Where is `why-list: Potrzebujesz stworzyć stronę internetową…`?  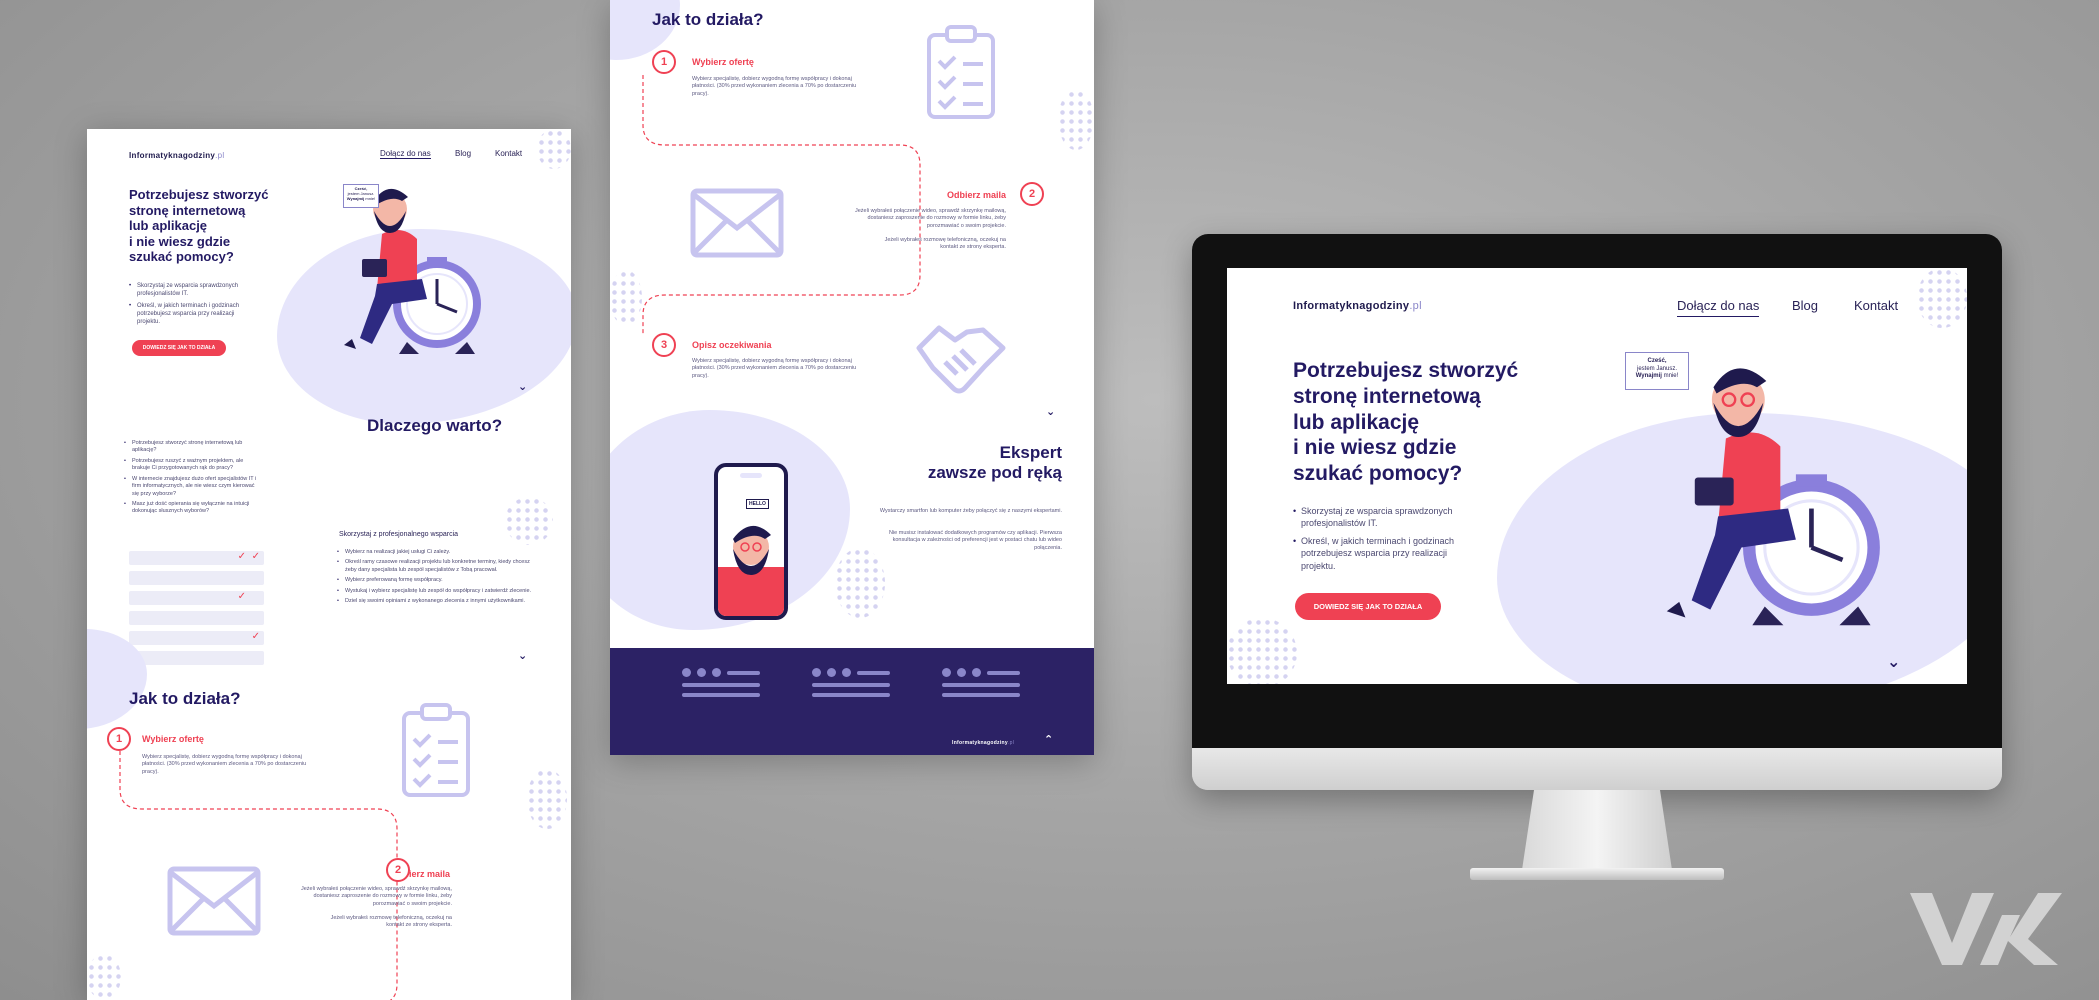 why-list: Potrzebujesz stworzyć stronę internetową… is located at coordinates (193, 478).